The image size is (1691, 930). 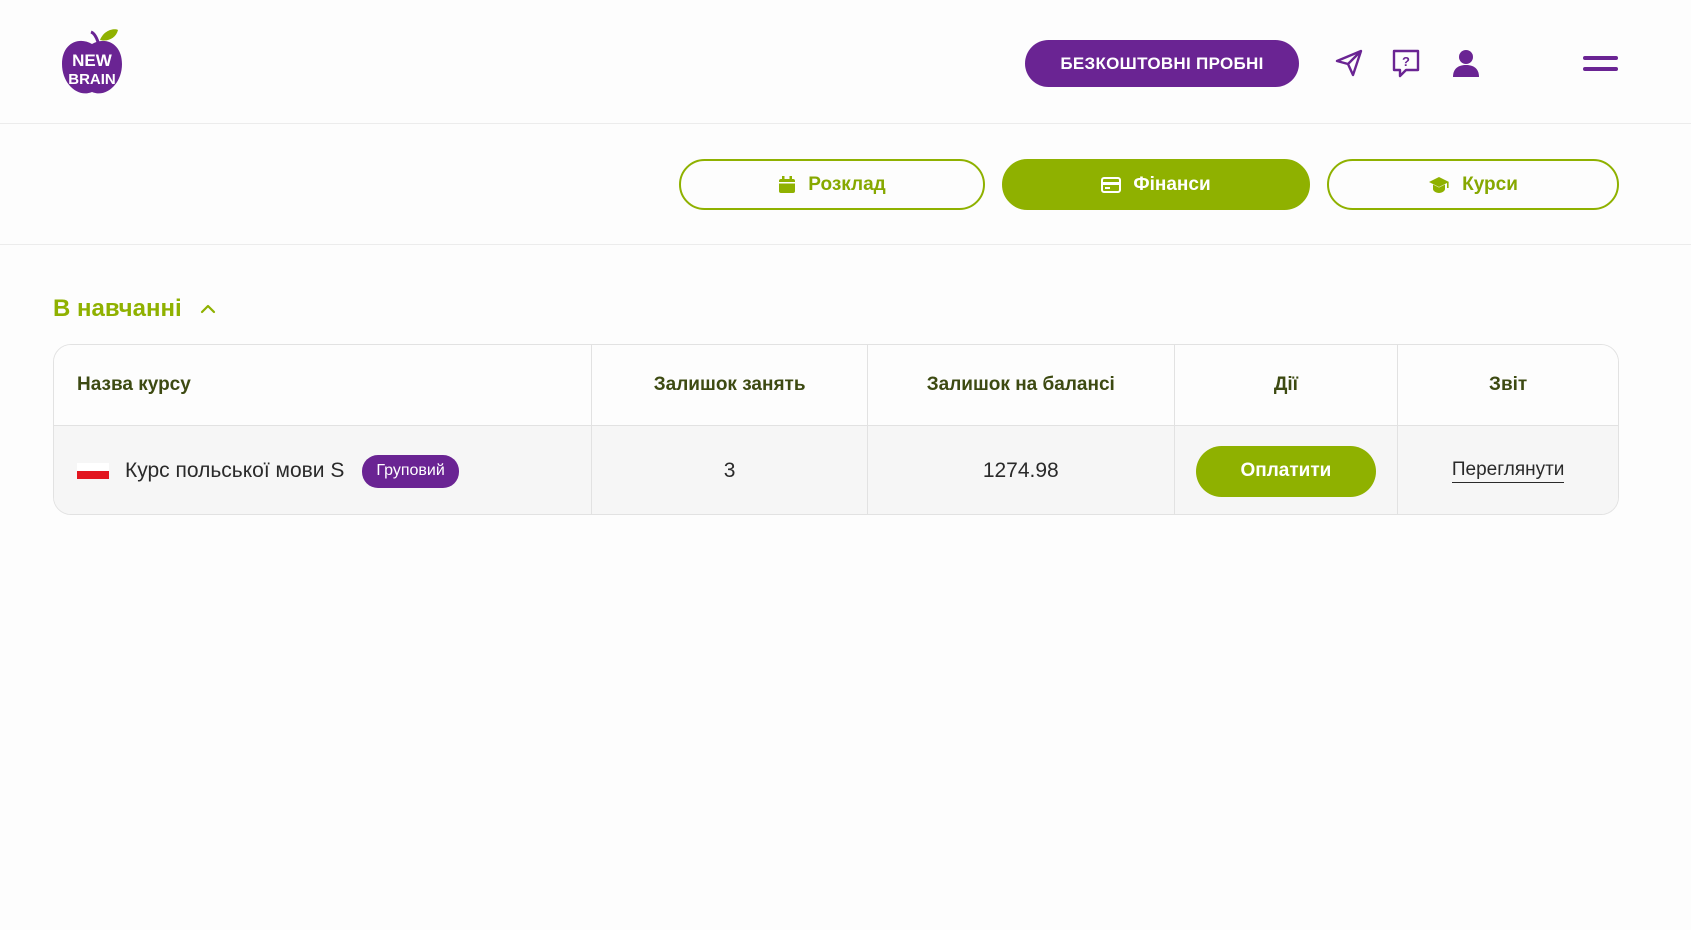 I want to click on report-cell: Переглянути, so click(x=1508, y=470).